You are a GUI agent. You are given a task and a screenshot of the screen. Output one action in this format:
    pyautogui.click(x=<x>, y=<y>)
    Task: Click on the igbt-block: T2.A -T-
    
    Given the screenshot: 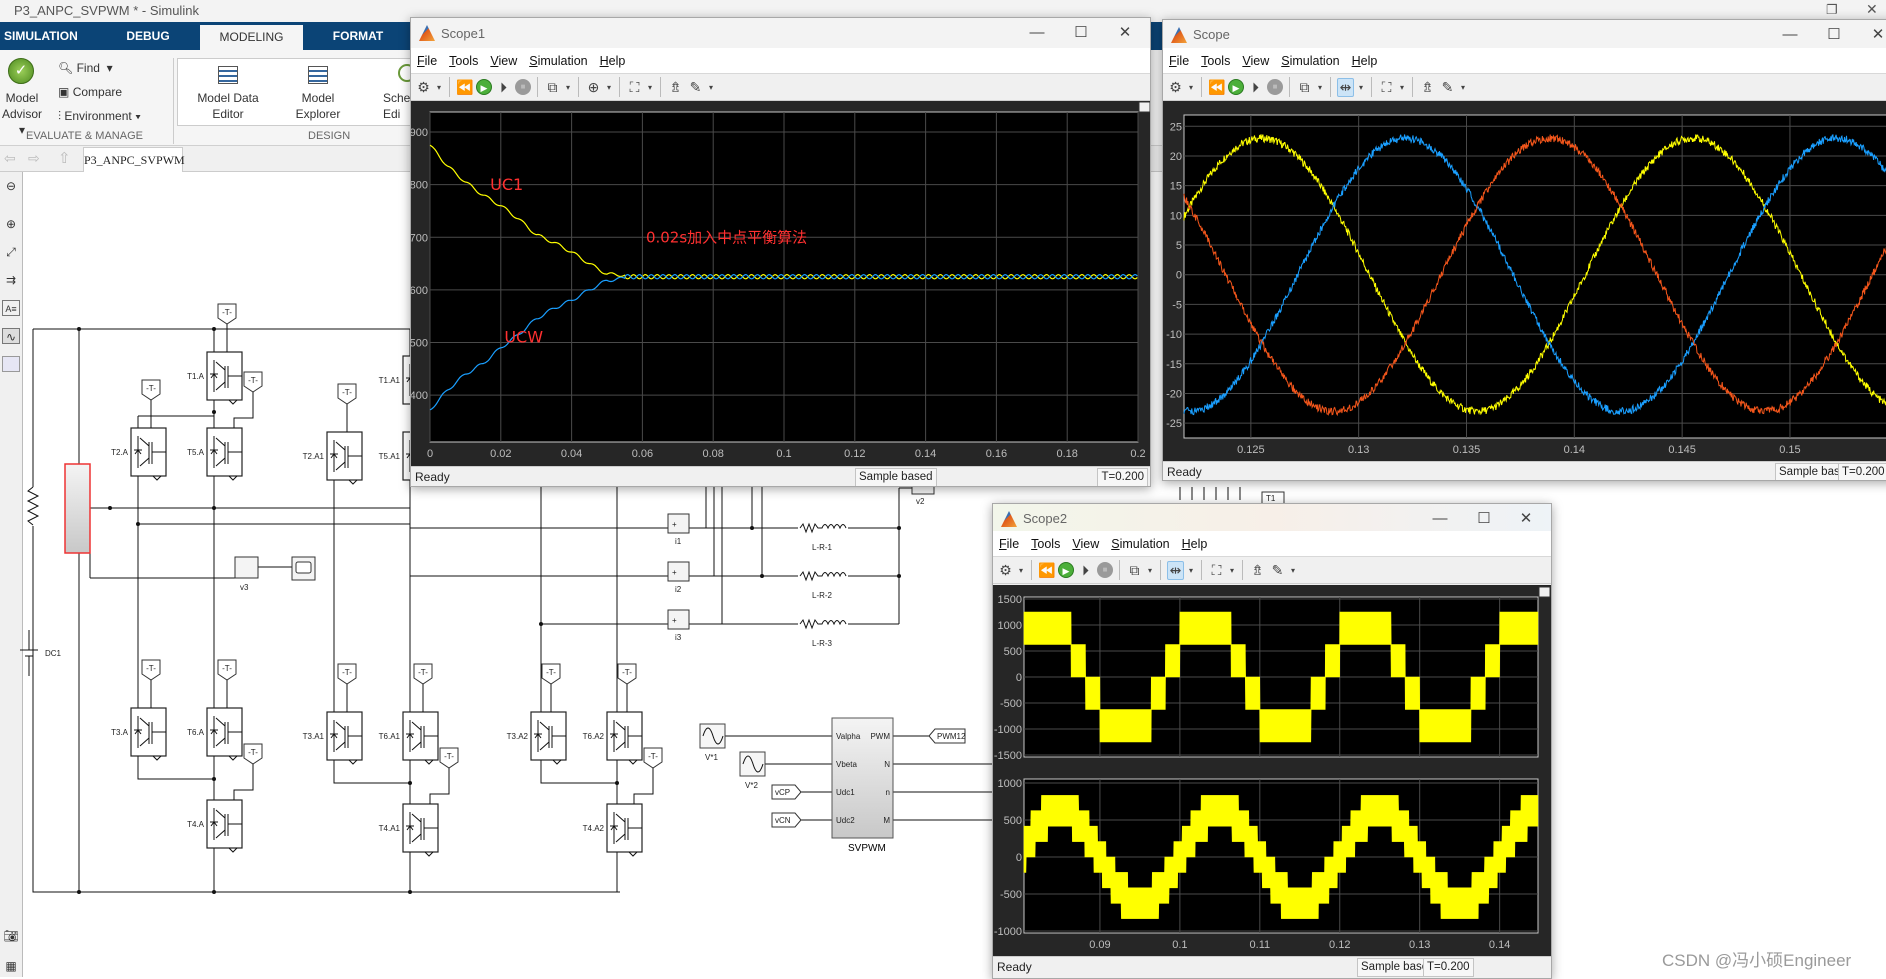 What is the action you would take?
    pyautogui.click(x=139, y=430)
    